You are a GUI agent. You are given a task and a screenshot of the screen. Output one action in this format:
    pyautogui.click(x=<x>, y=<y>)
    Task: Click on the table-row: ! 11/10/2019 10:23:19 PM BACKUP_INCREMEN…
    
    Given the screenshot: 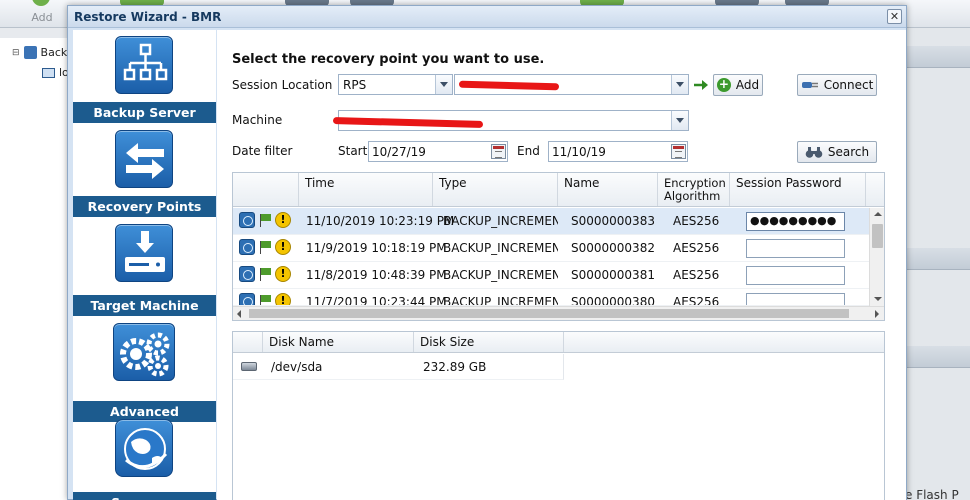 What is the action you would take?
    pyautogui.click(x=551, y=221)
    